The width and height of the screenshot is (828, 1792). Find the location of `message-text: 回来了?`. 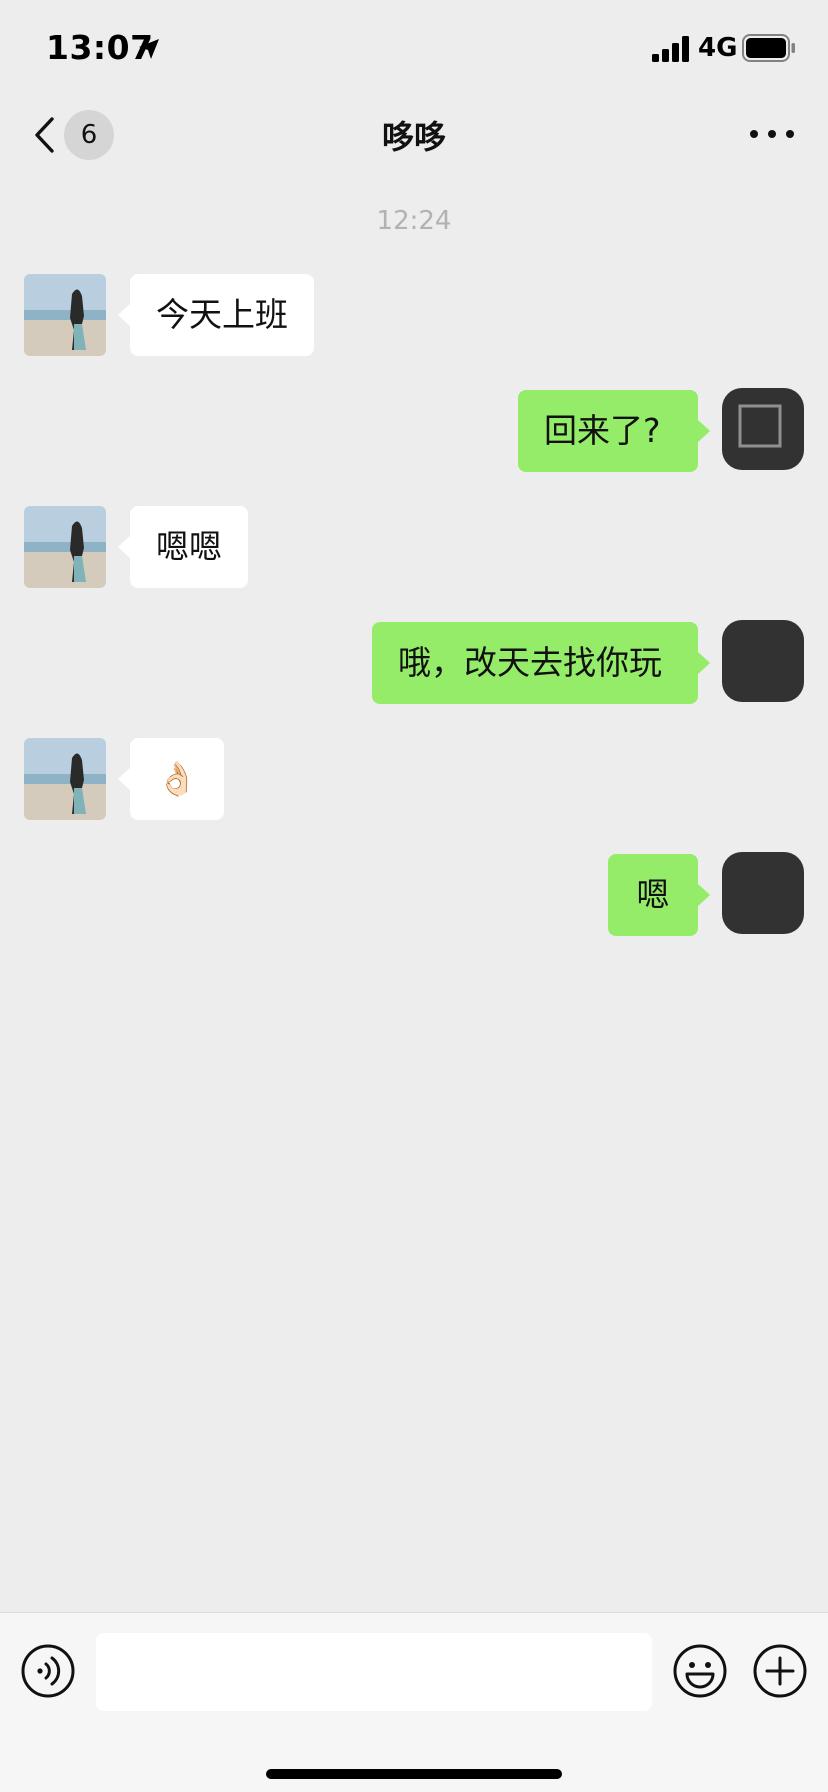

message-text: 回来了? is located at coordinates (602, 430).